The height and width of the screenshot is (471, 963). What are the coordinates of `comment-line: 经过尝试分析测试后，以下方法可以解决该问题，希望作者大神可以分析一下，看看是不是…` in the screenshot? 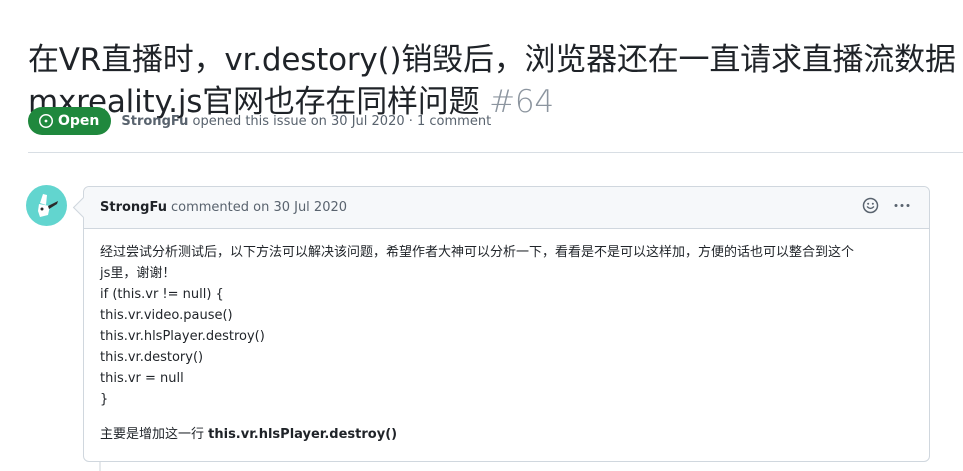 It's located at (477, 252).